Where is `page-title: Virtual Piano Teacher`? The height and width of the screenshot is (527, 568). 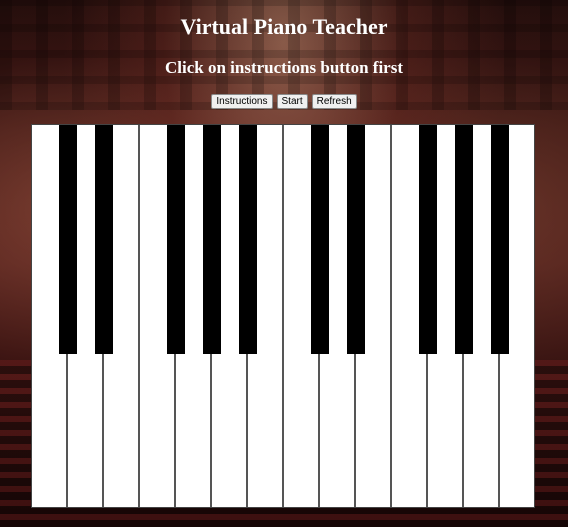
page-title: Virtual Piano Teacher is located at coordinates (284, 26).